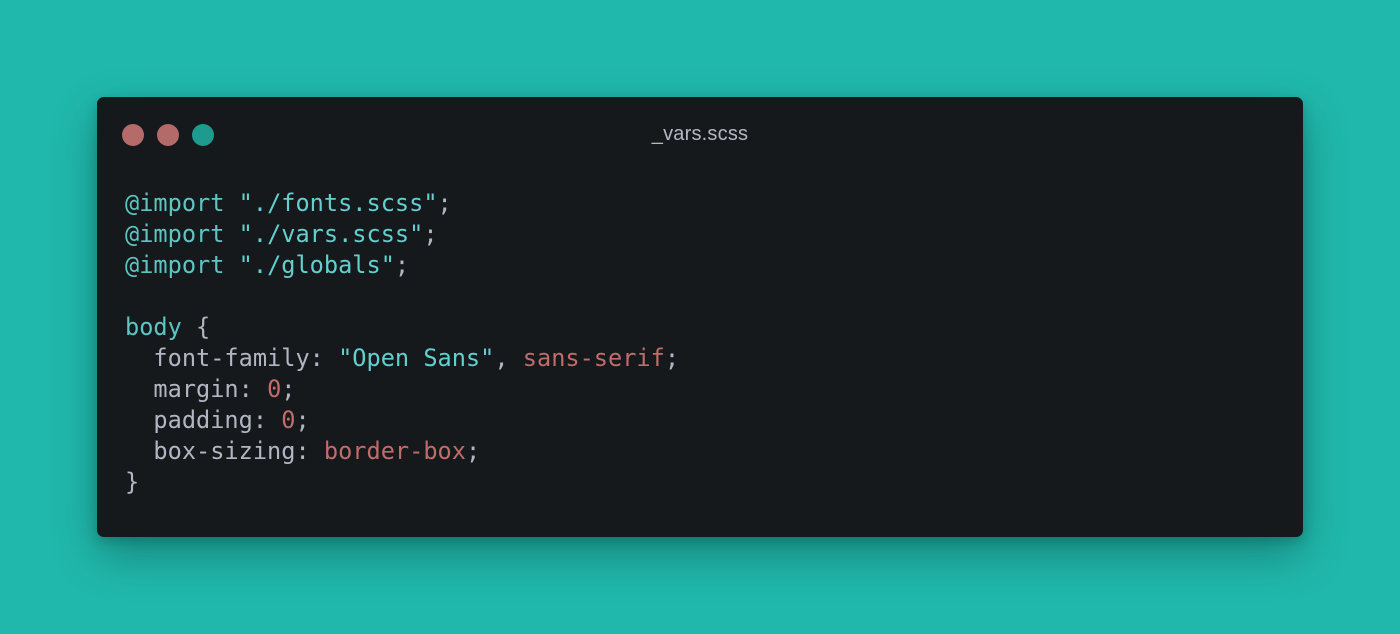  Describe the element at coordinates (210, 451) in the screenshot. I see `property-token: box-sizing` at that location.